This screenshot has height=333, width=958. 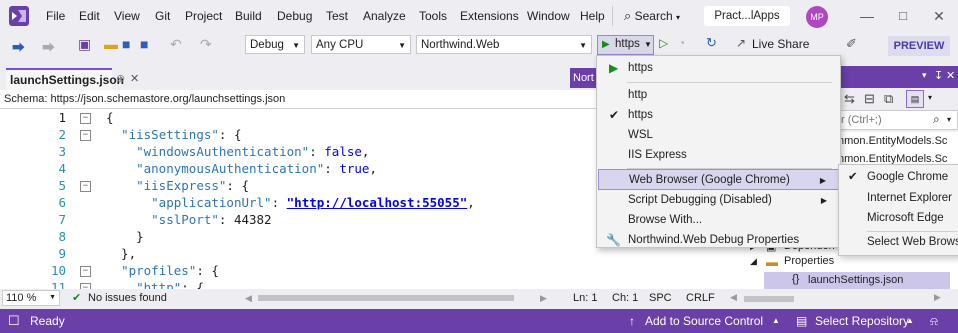 I want to click on tree-item-properties: Properties, so click(x=809, y=261).